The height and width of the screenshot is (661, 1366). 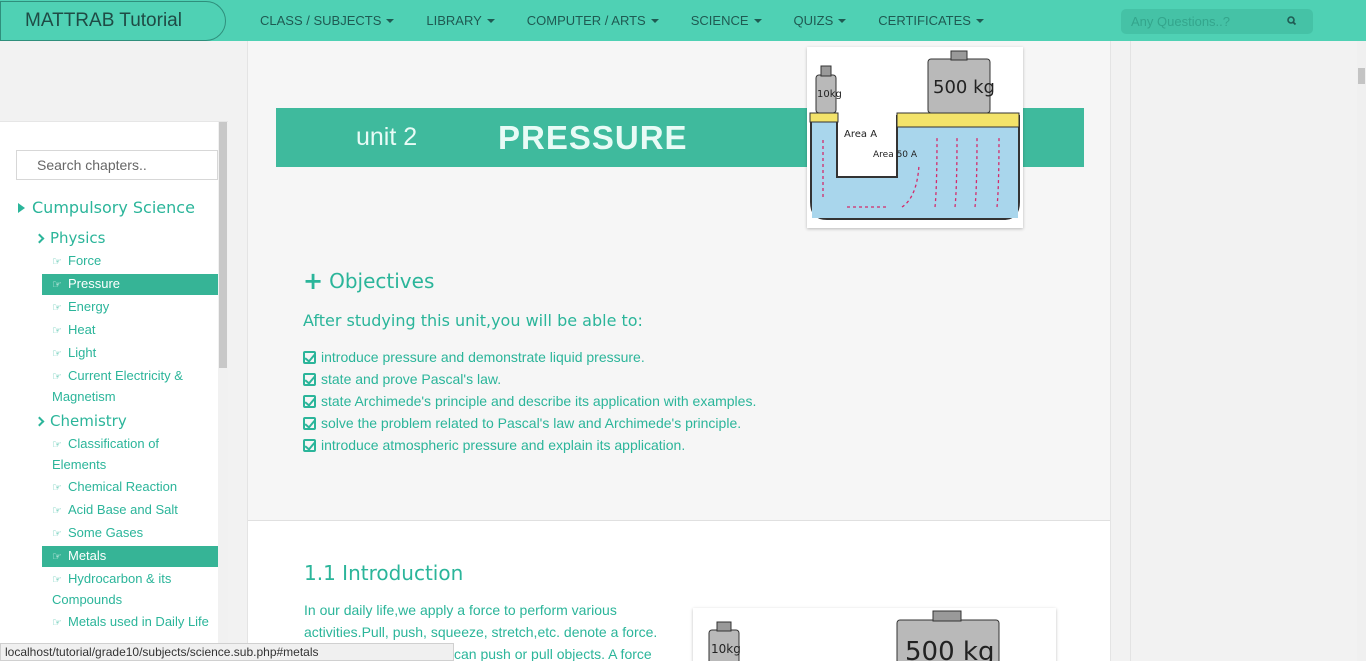 I want to click on chapter-label: Heat, so click(x=82, y=329).